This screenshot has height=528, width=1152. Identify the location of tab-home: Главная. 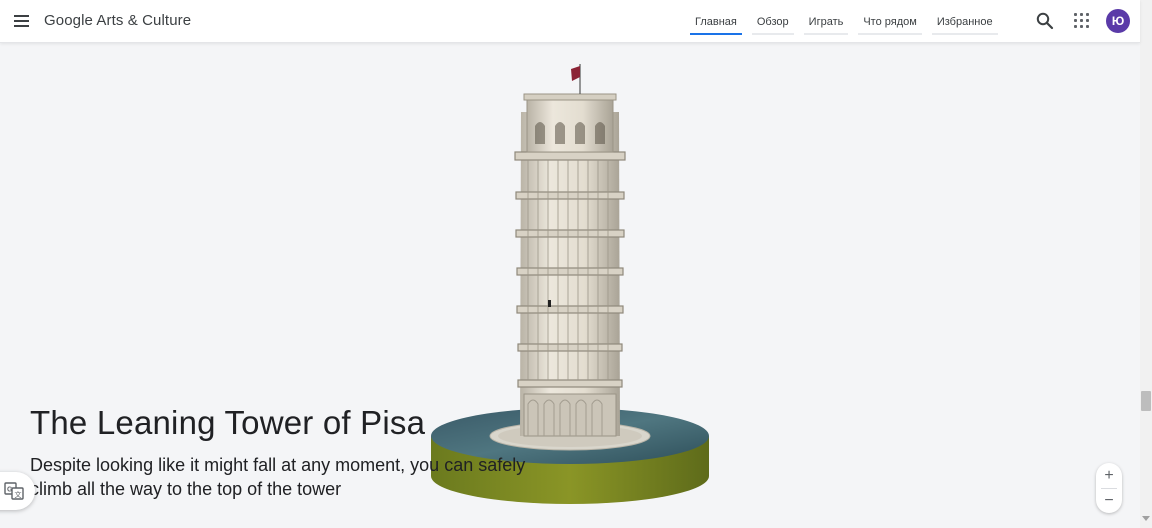
(716, 21).